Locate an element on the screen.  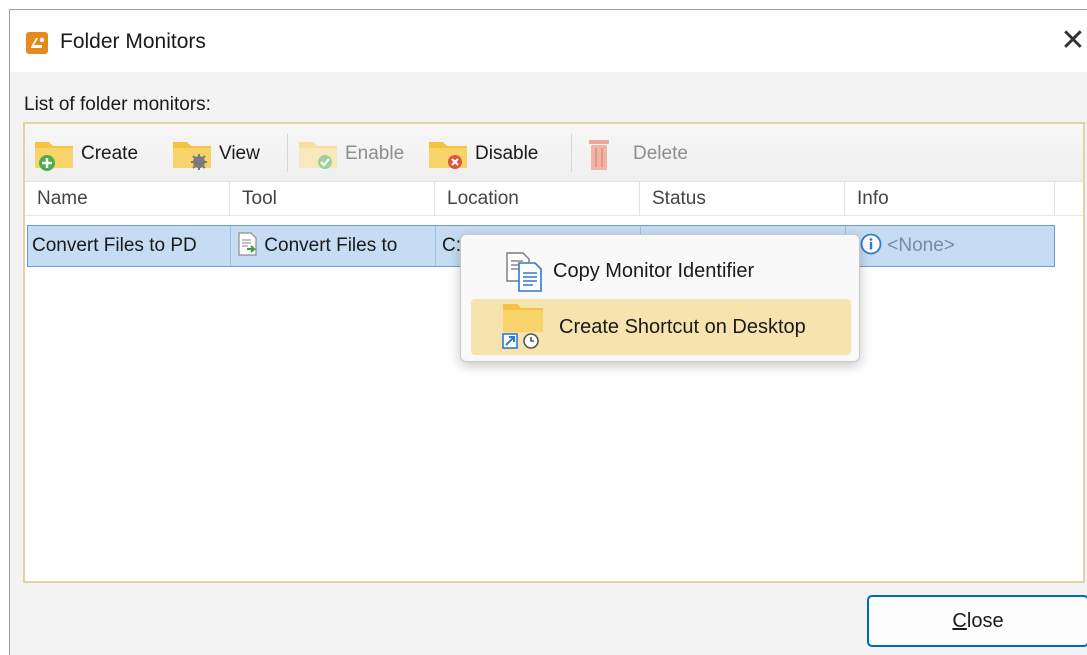
disable-button: Disable is located at coordinates (482, 154).